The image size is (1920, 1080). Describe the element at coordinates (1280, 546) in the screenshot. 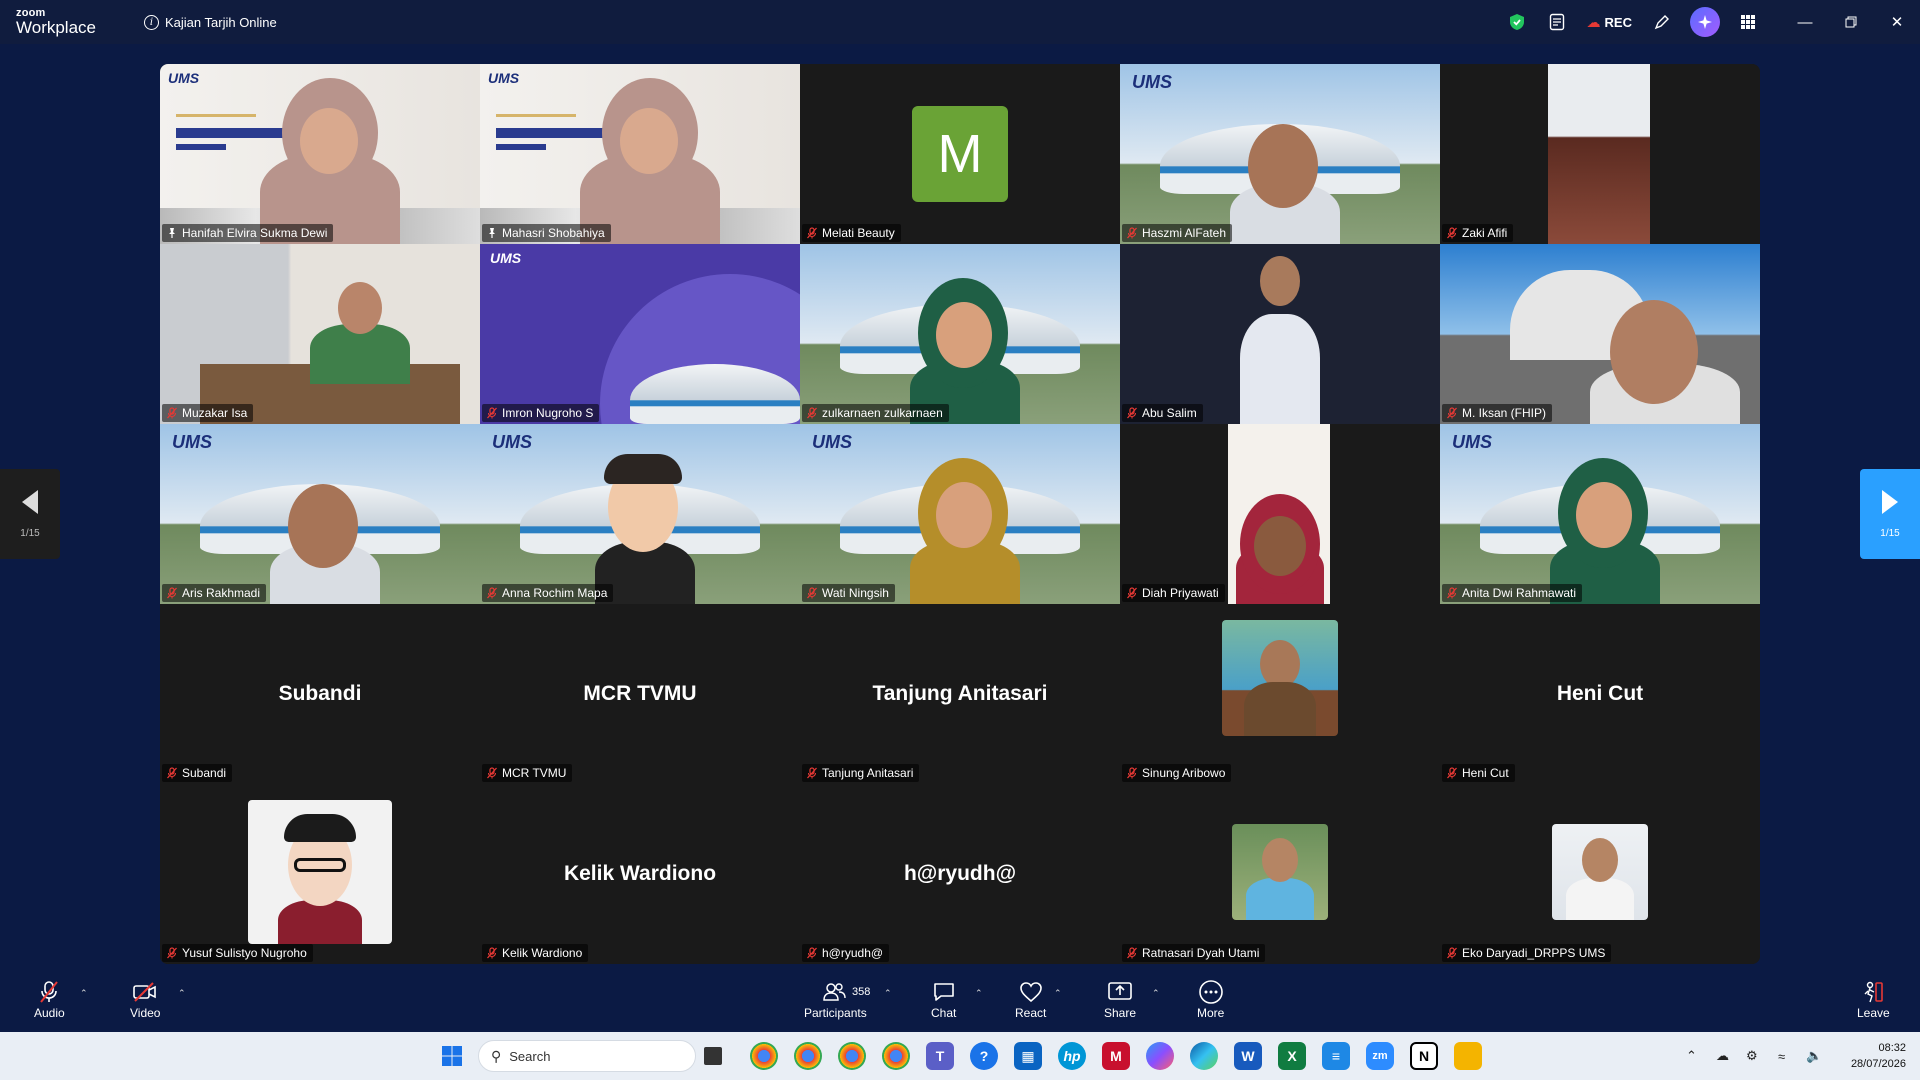

I see `avatar-face` at that location.